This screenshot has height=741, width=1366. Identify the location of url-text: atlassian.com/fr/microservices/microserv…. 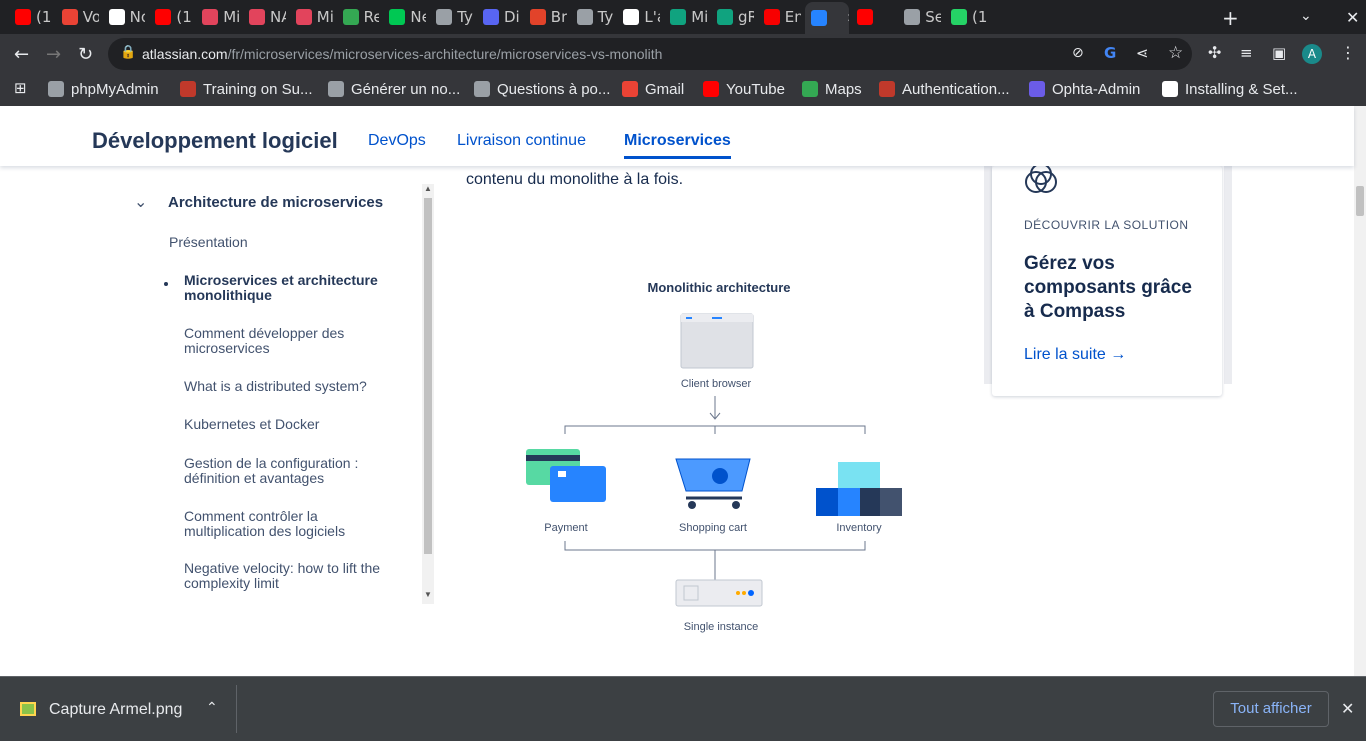
(402, 54).